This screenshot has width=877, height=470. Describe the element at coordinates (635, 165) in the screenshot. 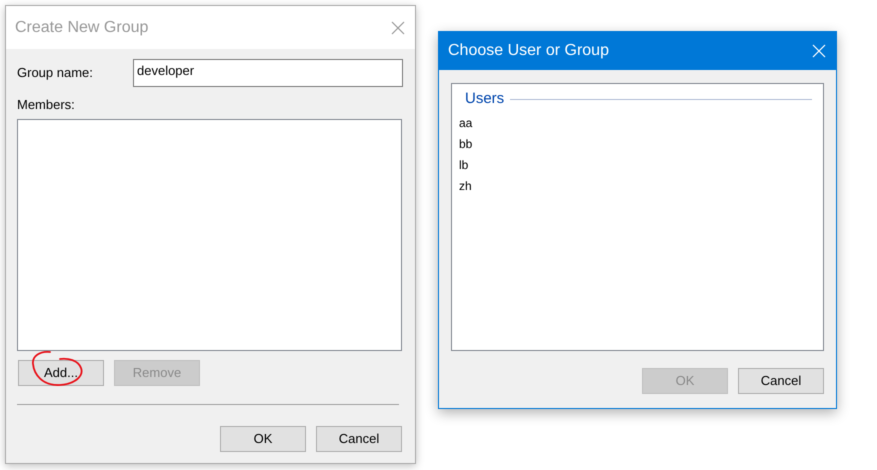

I see `user-item: lb` at that location.